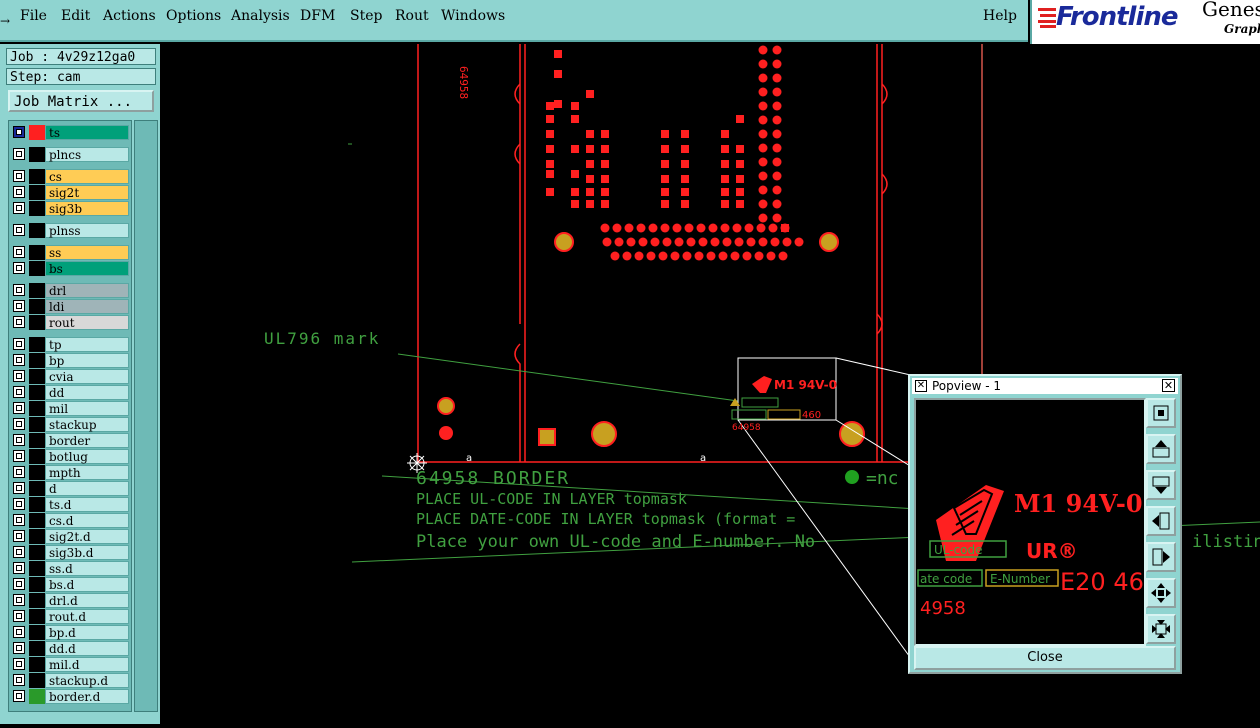  Describe the element at coordinates (33, 16) in the screenshot. I see `menu-file: File` at that location.